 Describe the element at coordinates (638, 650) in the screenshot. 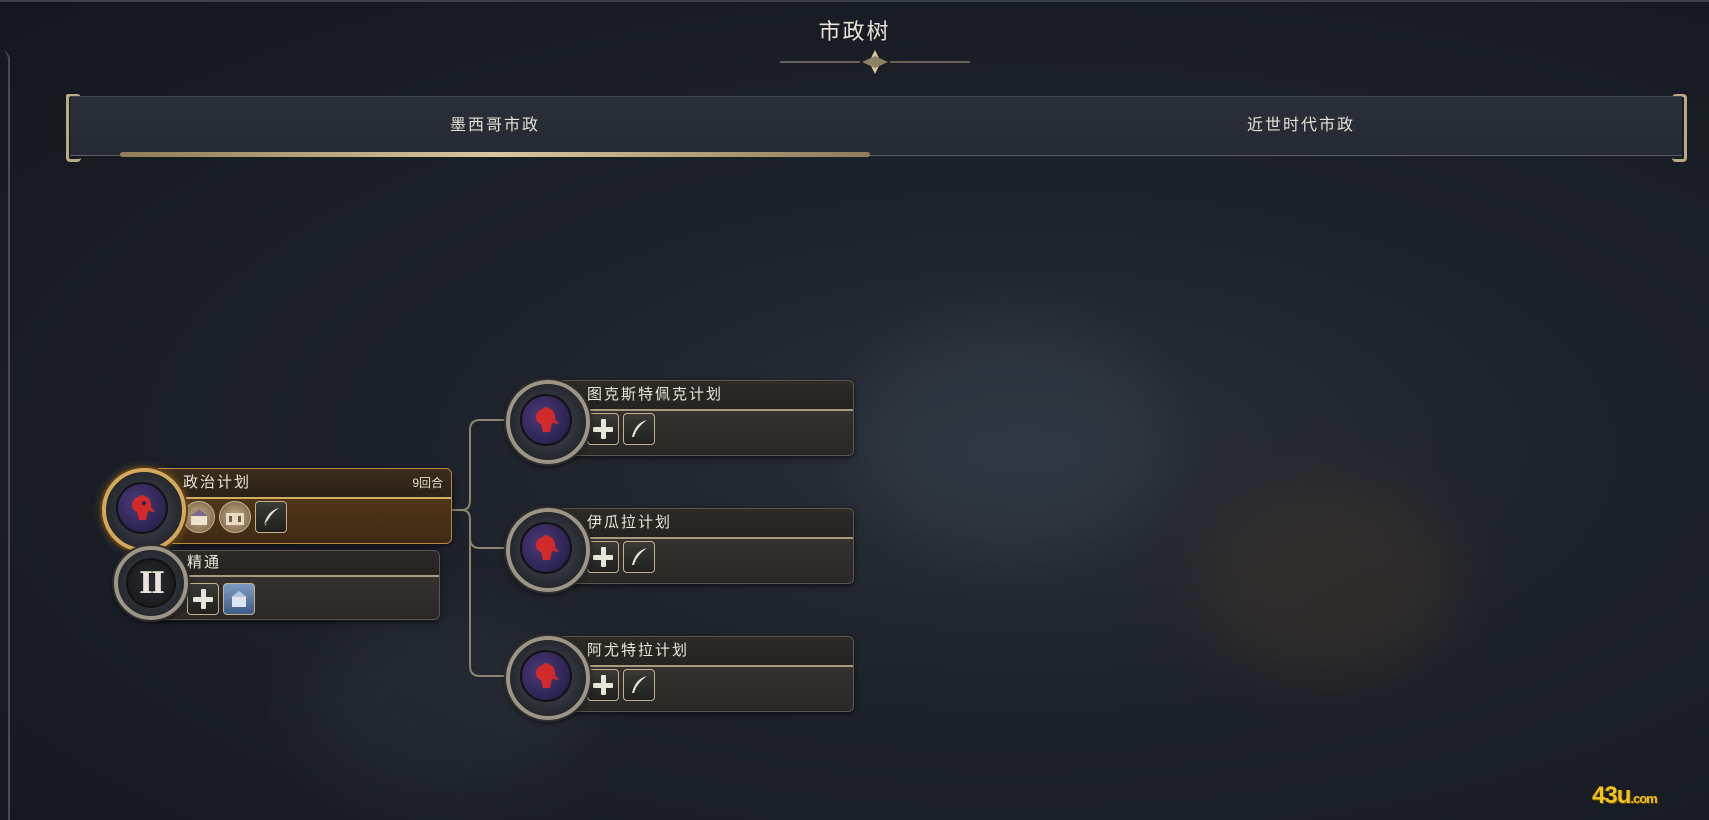

I see `node-title: 阿尤特拉计划` at that location.